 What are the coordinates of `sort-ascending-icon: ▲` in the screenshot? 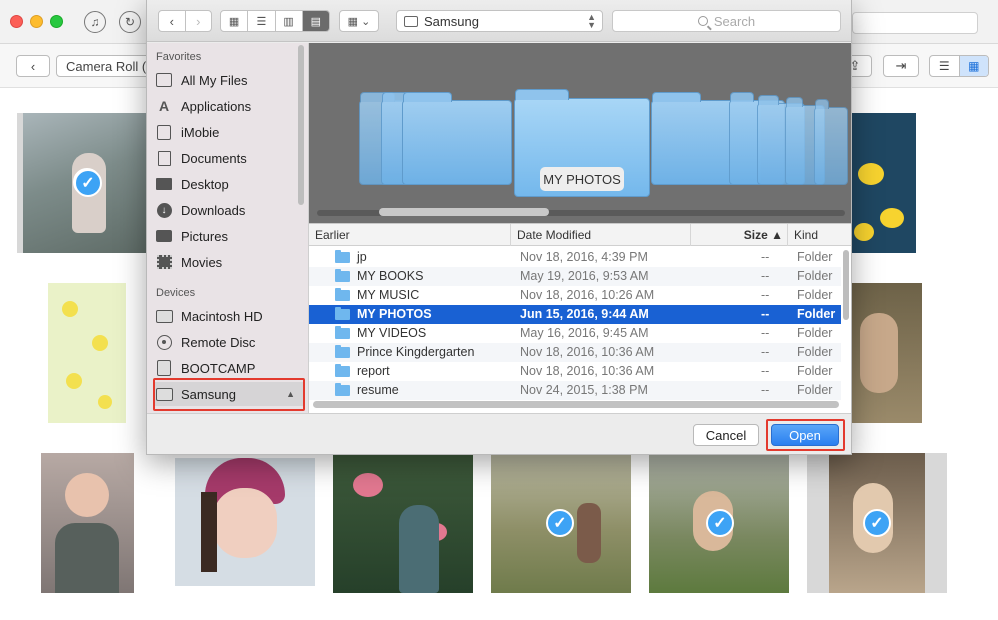 It's located at (777, 235).